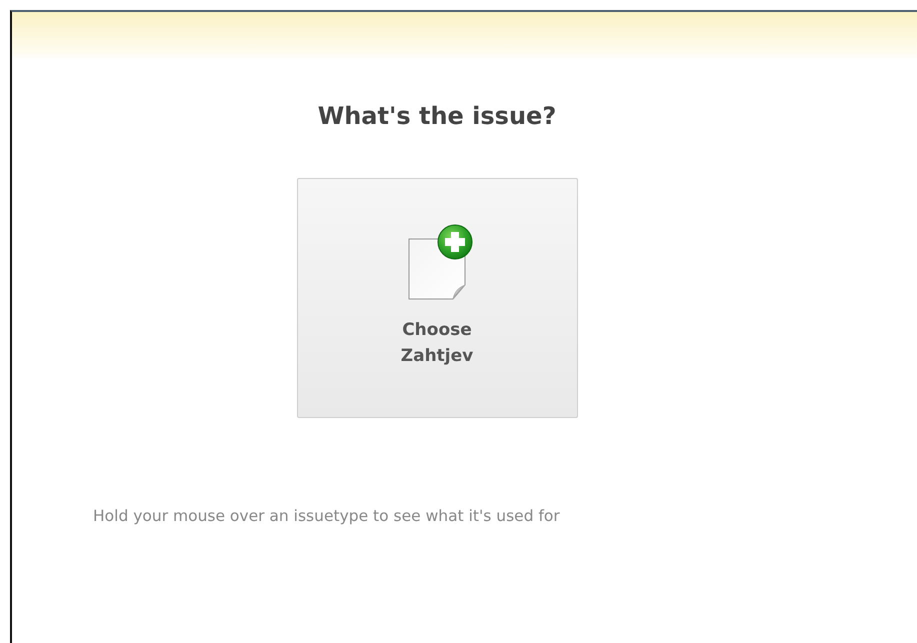 This screenshot has width=917, height=643. What do you see at coordinates (326, 516) in the screenshot?
I see `hint-text: Hold your mouse over an issuetype to see what it's used for` at bounding box center [326, 516].